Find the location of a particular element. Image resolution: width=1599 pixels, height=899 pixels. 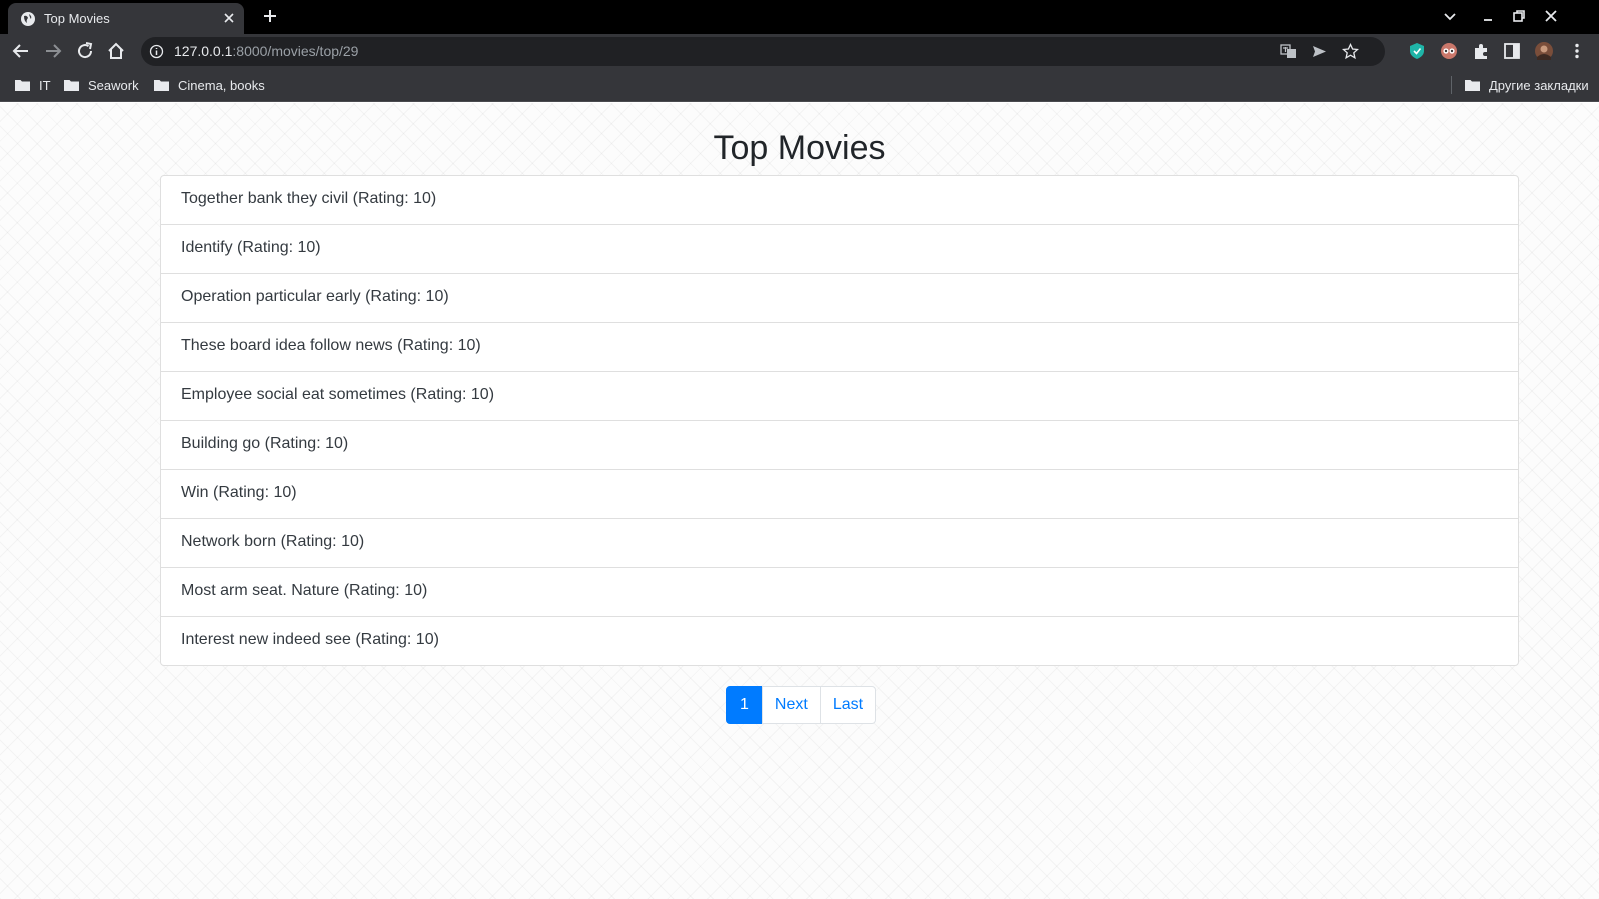

url-host: 127.0.0.1 is located at coordinates (203, 51).